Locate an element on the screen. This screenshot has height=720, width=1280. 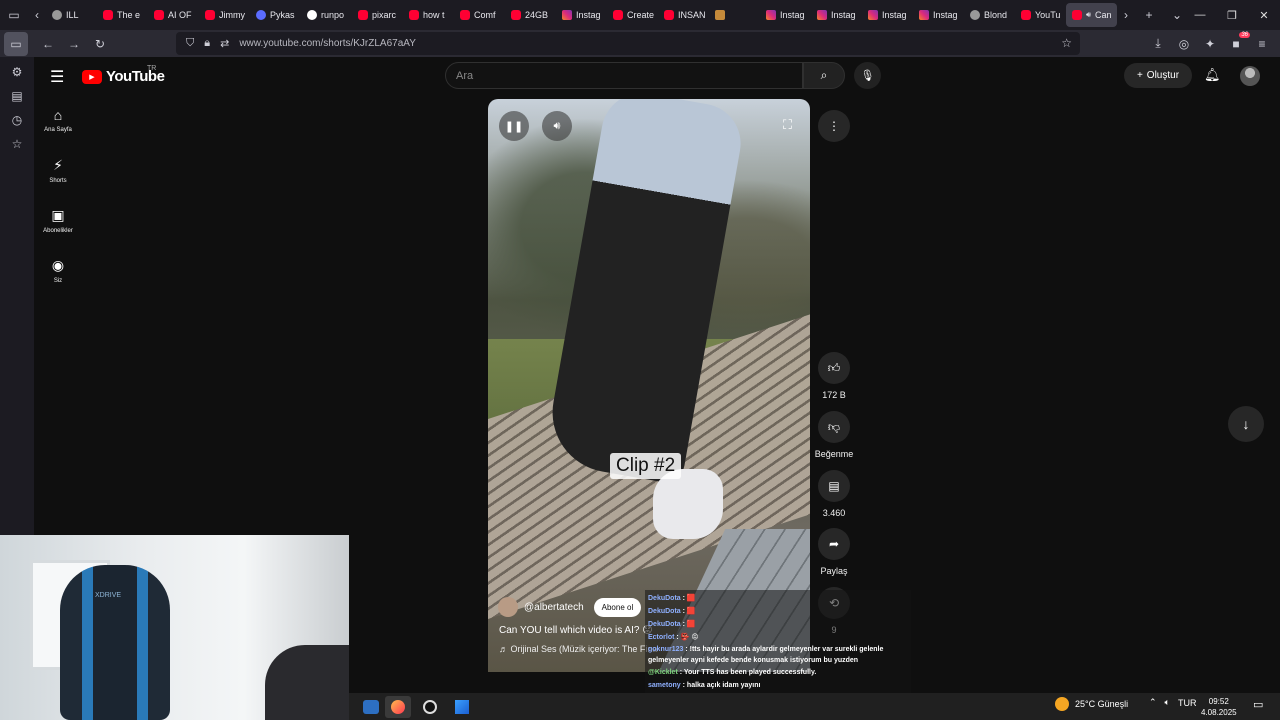
close-icon: ✕ is located at coordinates (1264, 15).